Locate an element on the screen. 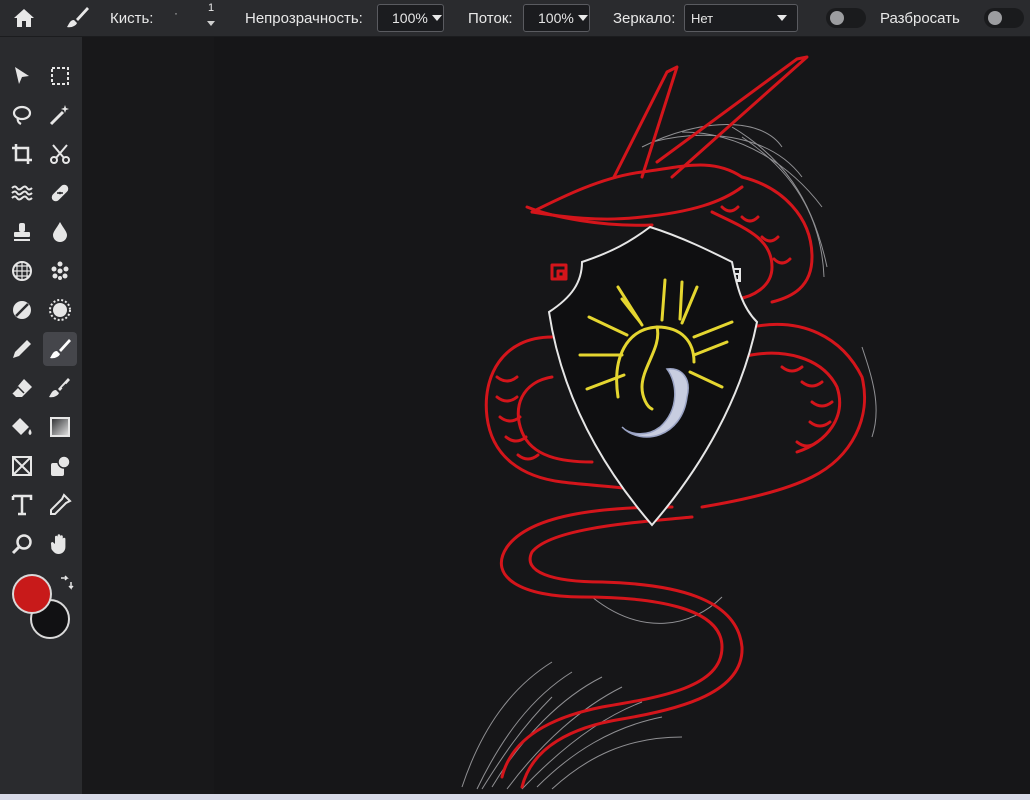 The image size is (1030, 800). opacity-dropdown: 100% is located at coordinates (410, 18).